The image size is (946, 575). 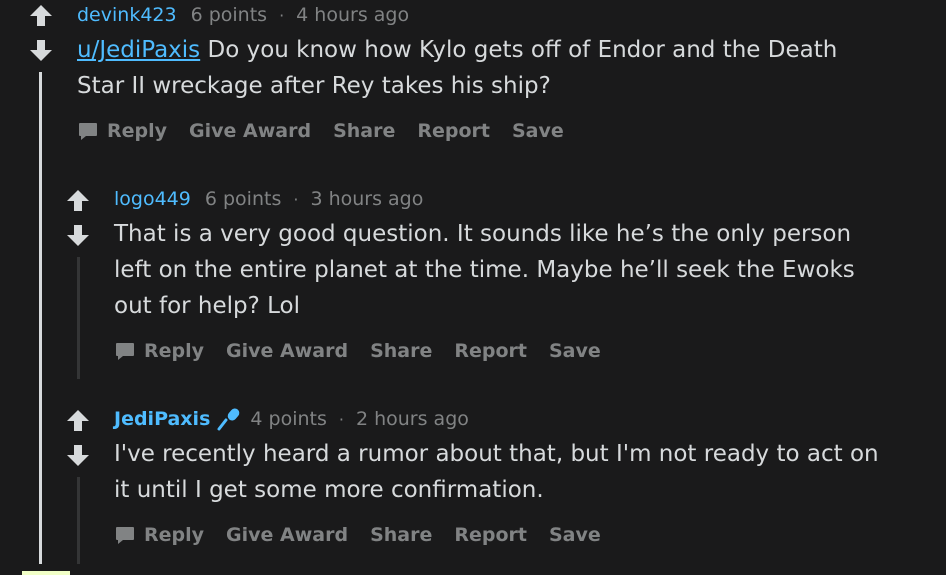 What do you see at coordinates (228, 419) in the screenshot?
I see `microphone-icon` at bounding box center [228, 419].